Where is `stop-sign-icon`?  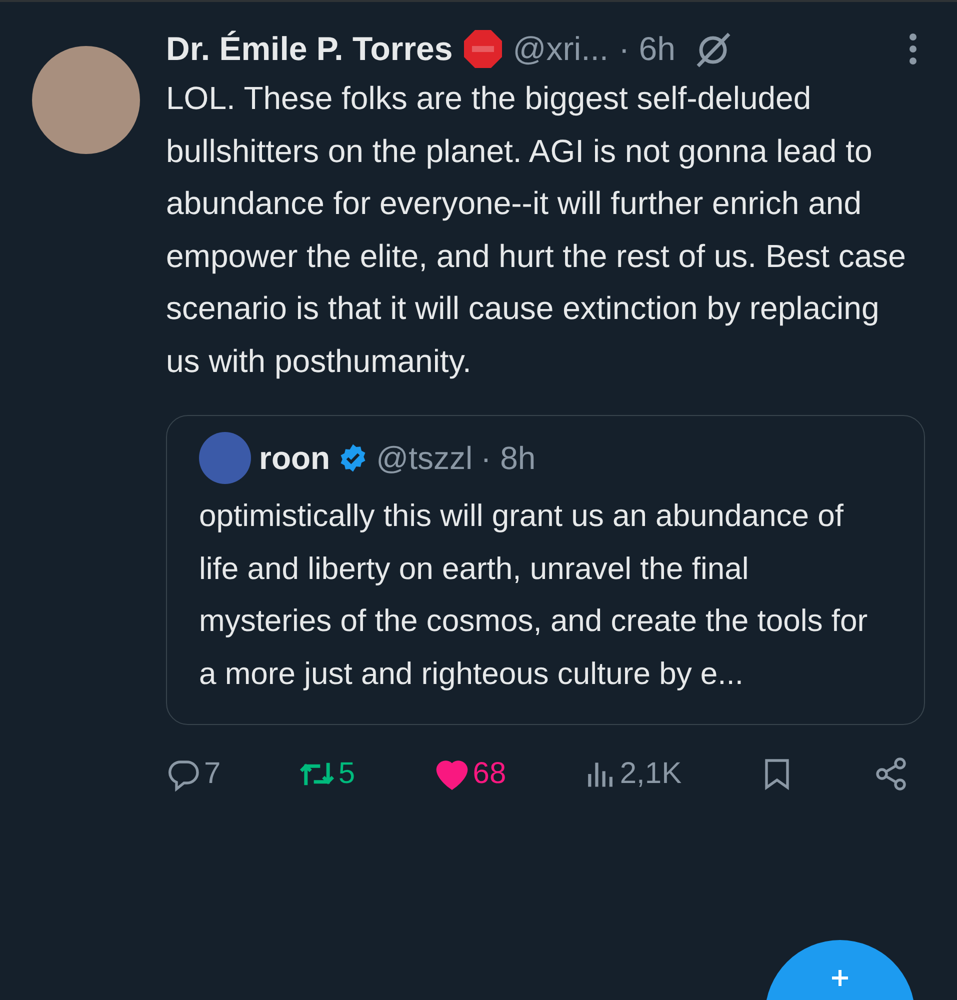
stop-sign-icon is located at coordinates (482, 49).